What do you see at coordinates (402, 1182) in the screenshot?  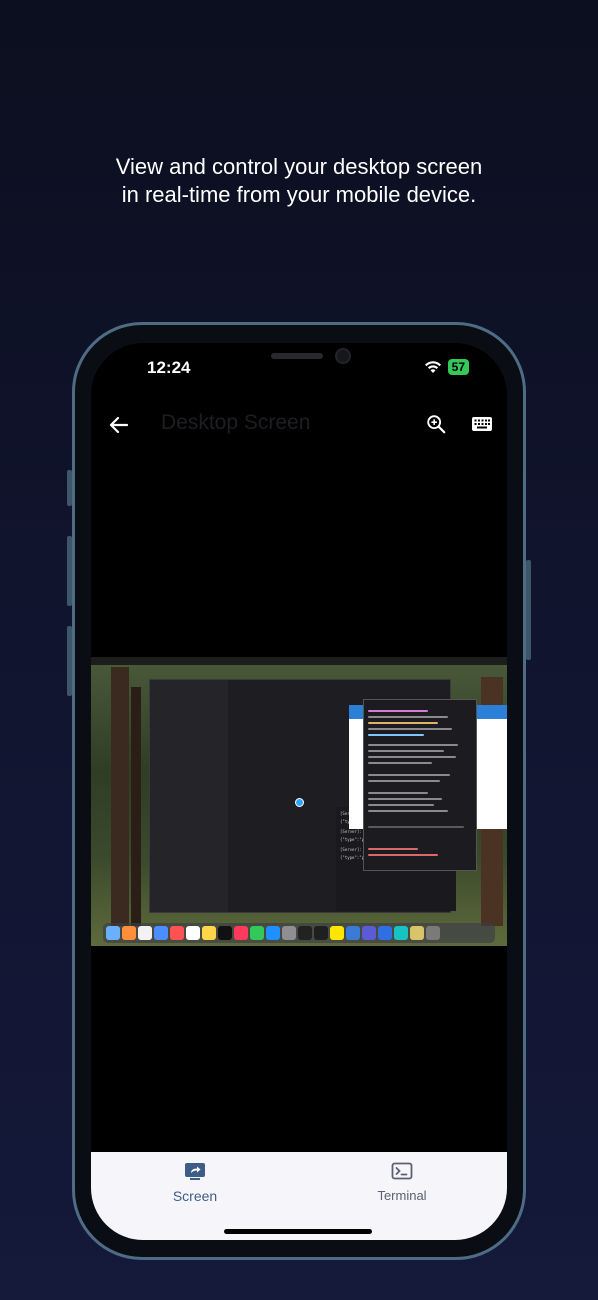 I see `tab-terminal: Terminal` at bounding box center [402, 1182].